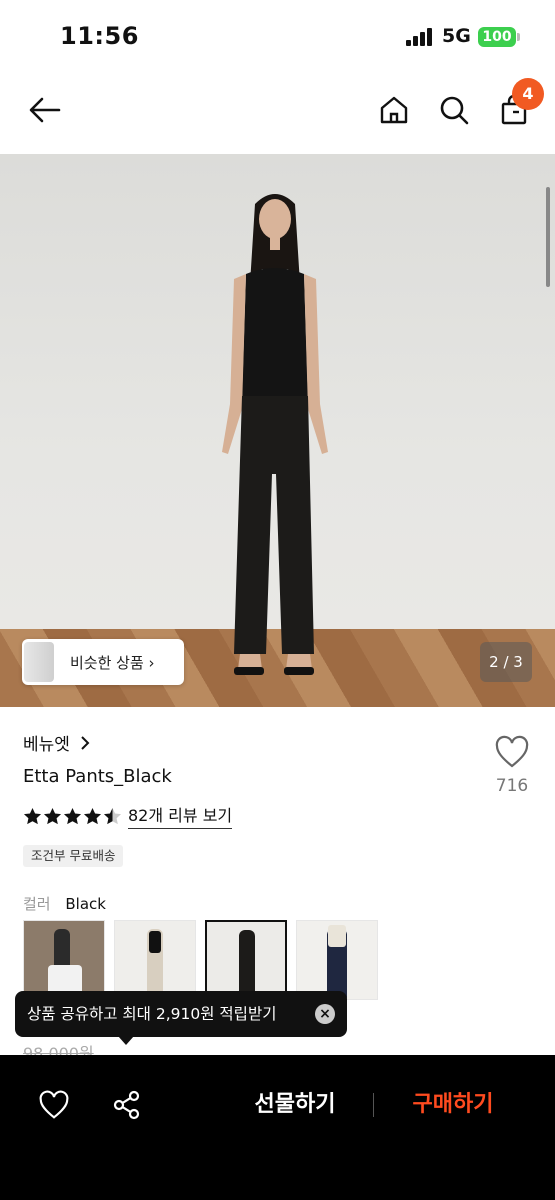 The height and width of the screenshot is (1200, 555). Describe the element at coordinates (420, 37) in the screenshot. I see `signal-icon` at that location.